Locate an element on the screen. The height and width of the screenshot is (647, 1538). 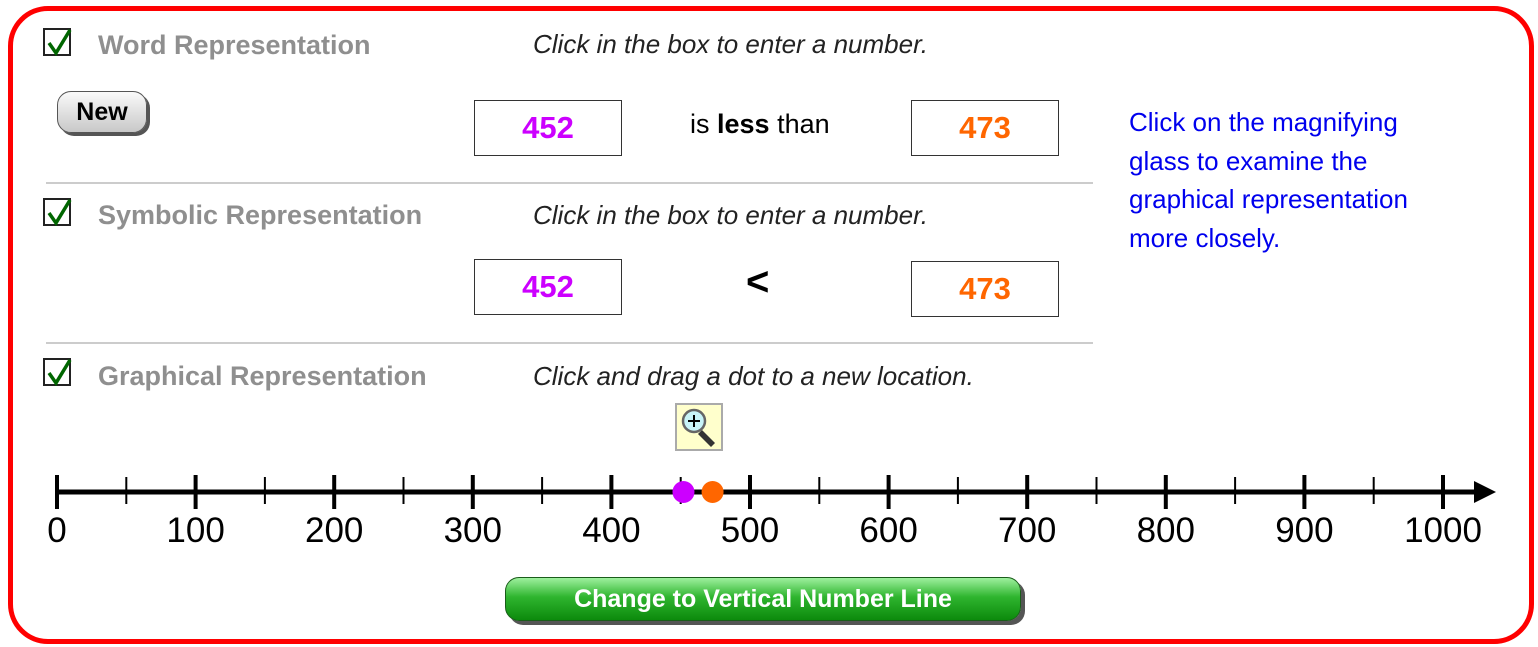
magnifying-glass-plus-icon is located at coordinates (698, 427).